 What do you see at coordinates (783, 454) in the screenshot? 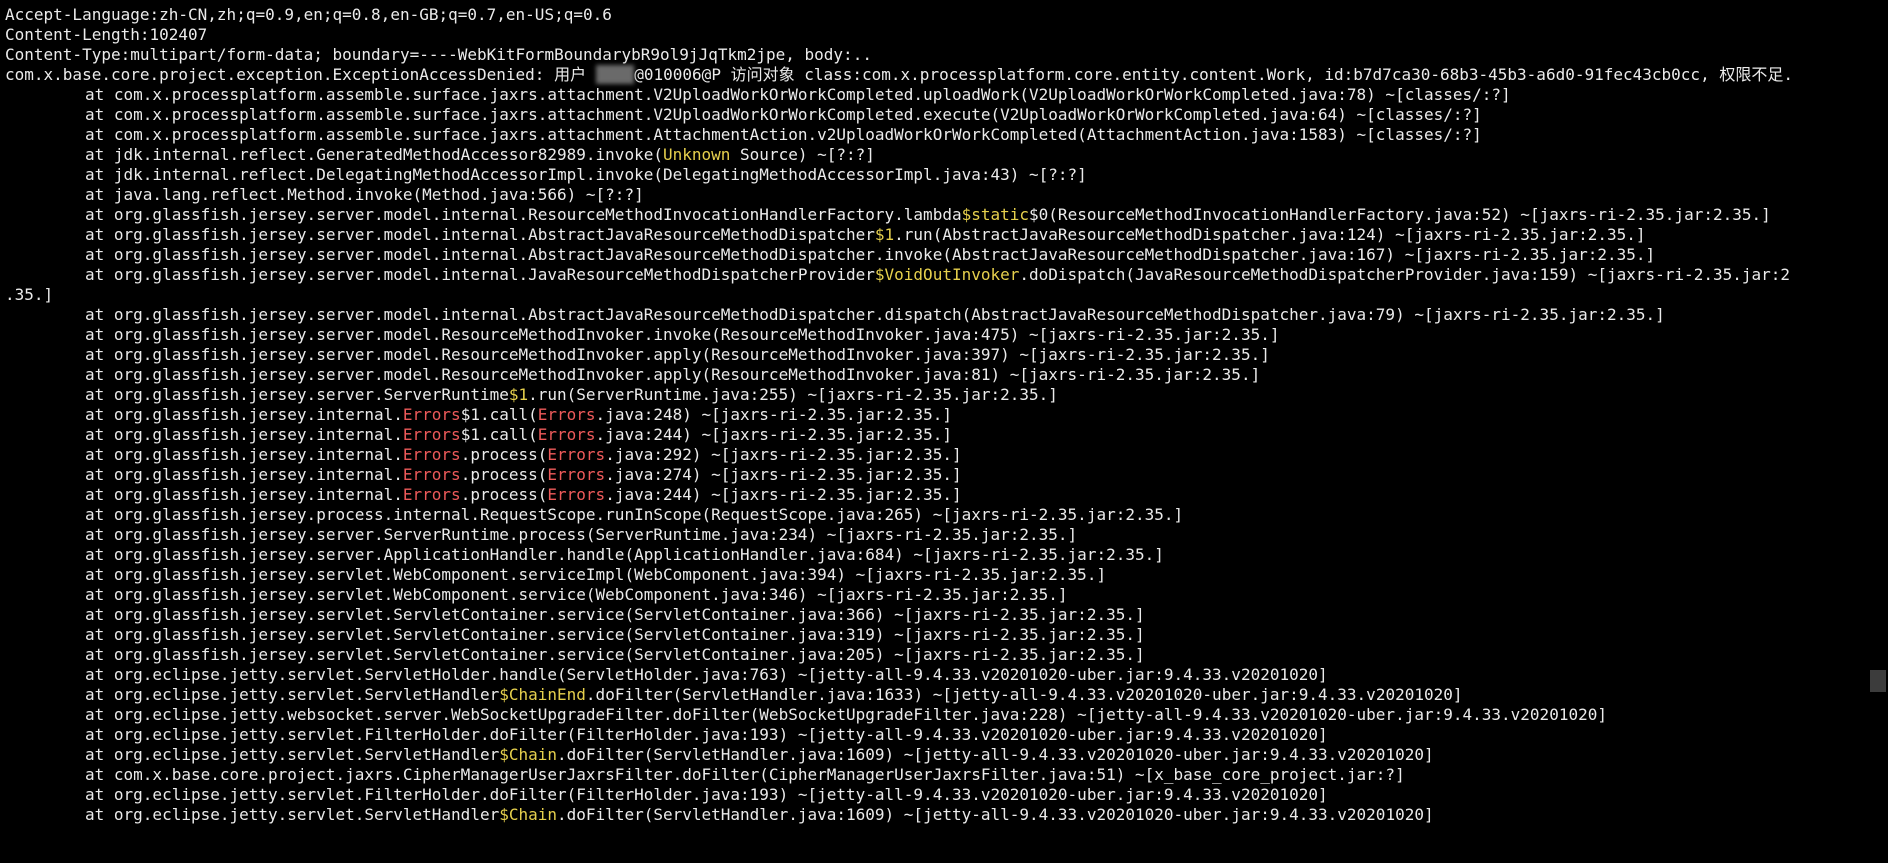
I see `line-text: .java:292) ~[jaxrs-ri-2.35.jar:2.35.]` at bounding box center [783, 454].